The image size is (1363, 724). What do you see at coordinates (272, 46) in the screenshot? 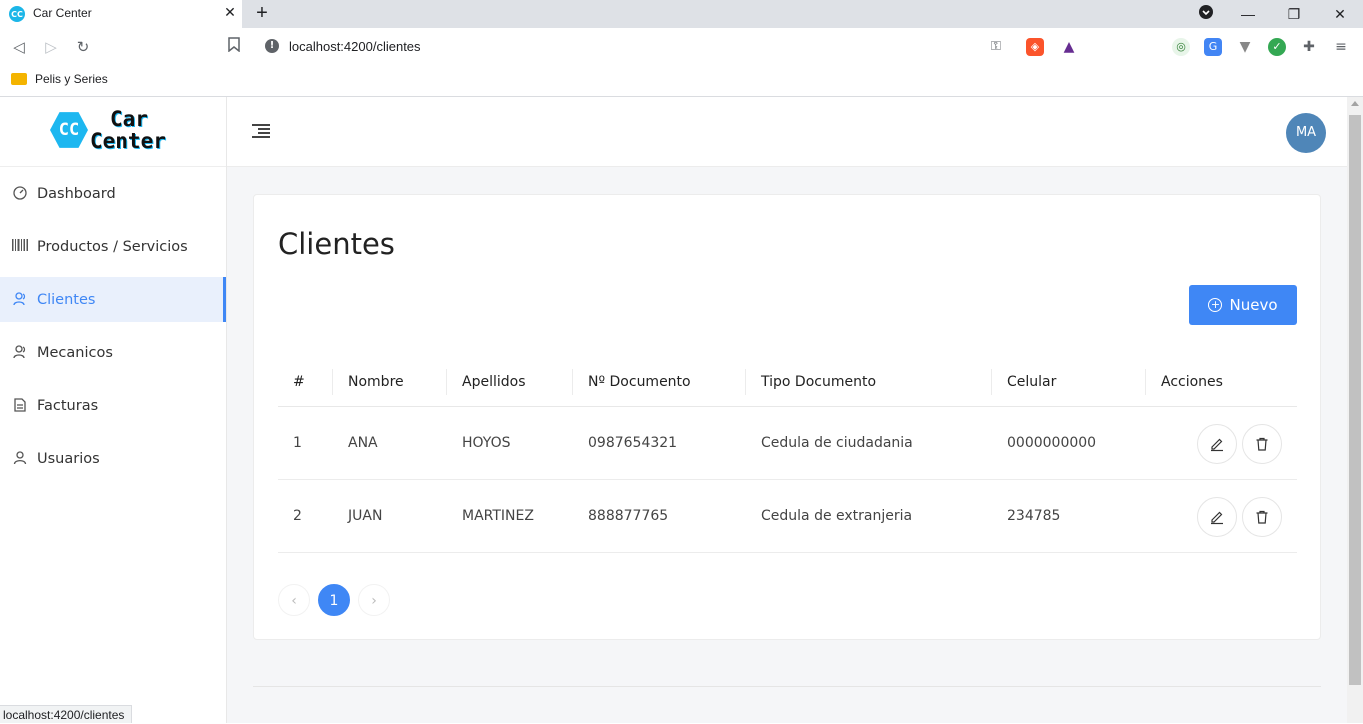
I see `site-info-icon: !` at bounding box center [272, 46].